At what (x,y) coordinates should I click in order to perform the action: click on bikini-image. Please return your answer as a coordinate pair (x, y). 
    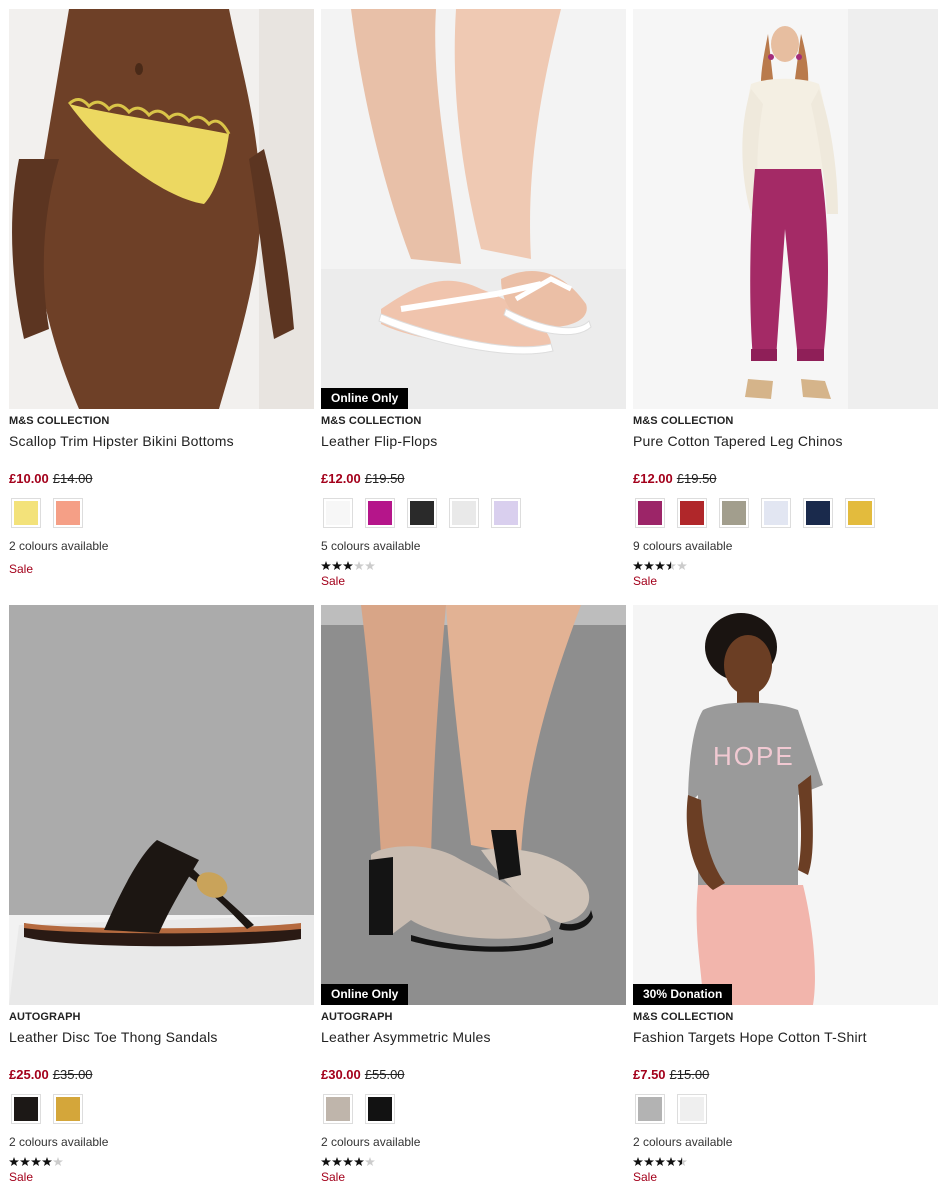
    Looking at the image, I should click on (161, 209).